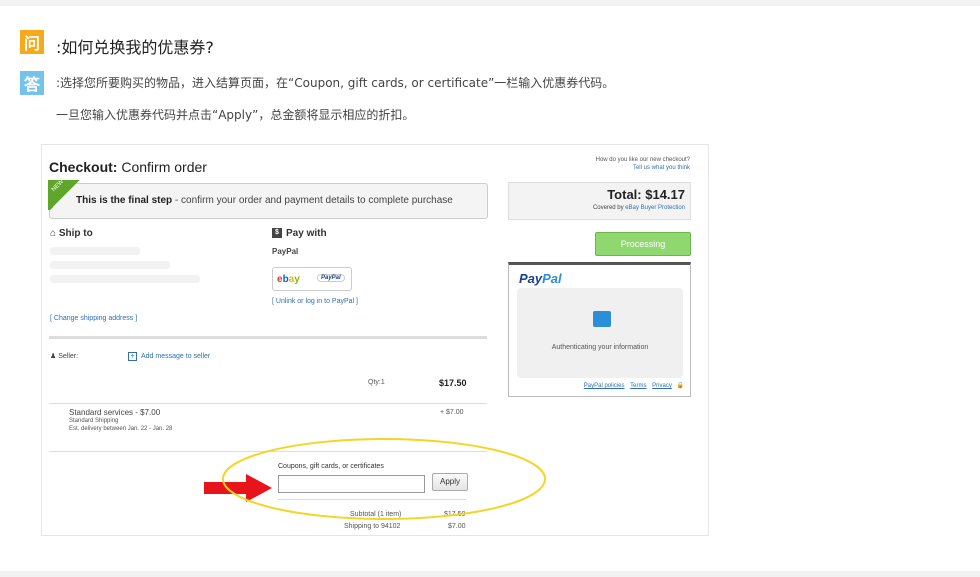  What do you see at coordinates (312, 279) in the screenshot?
I see `ebay-paypal-logo: ebay PayPal` at bounding box center [312, 279].